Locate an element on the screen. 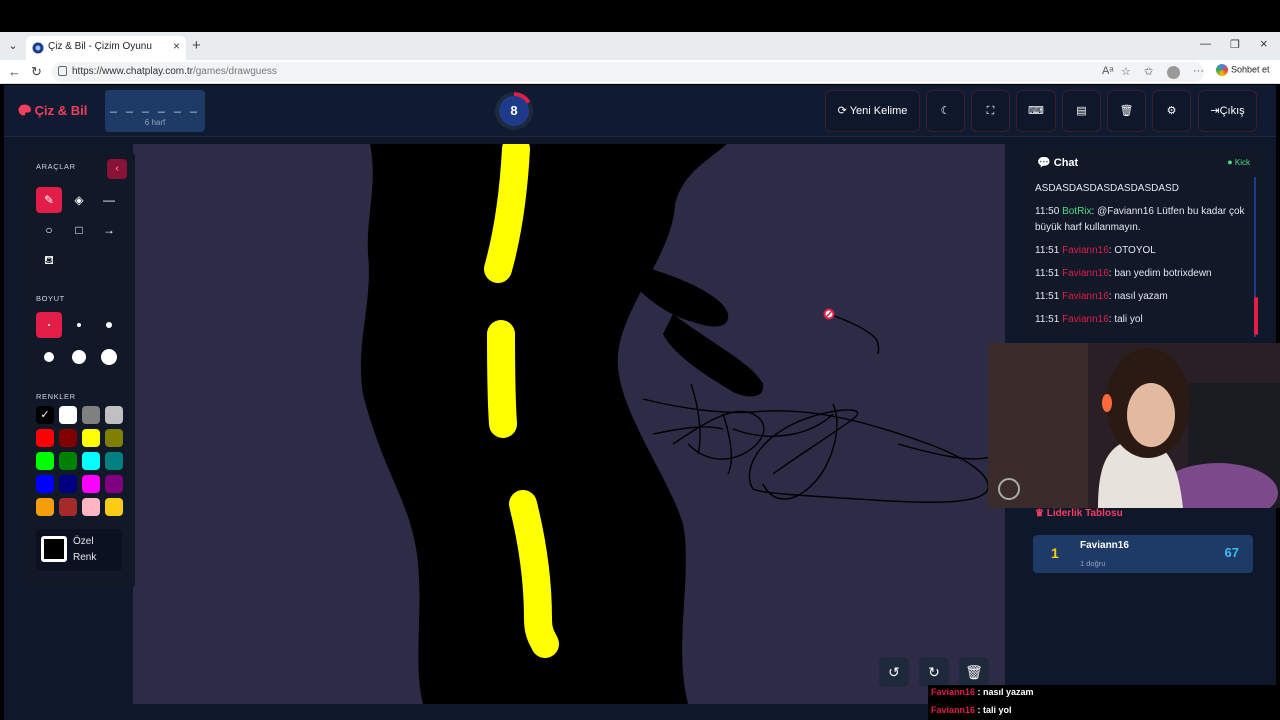 This screenshot has height=720, width=1280. undo-button: ↺ is located at coordinates (894, 672).